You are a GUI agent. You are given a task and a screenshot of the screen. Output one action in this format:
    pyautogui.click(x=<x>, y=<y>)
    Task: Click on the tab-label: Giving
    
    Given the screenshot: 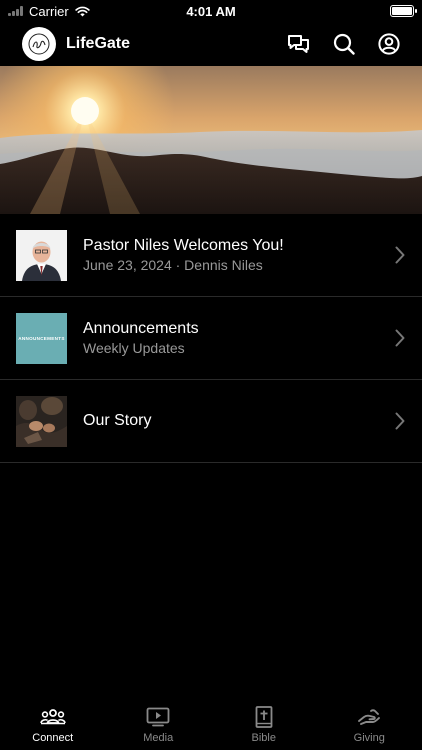 What is the action you would take?
    pyautogui.click(x=369, y=738)
    